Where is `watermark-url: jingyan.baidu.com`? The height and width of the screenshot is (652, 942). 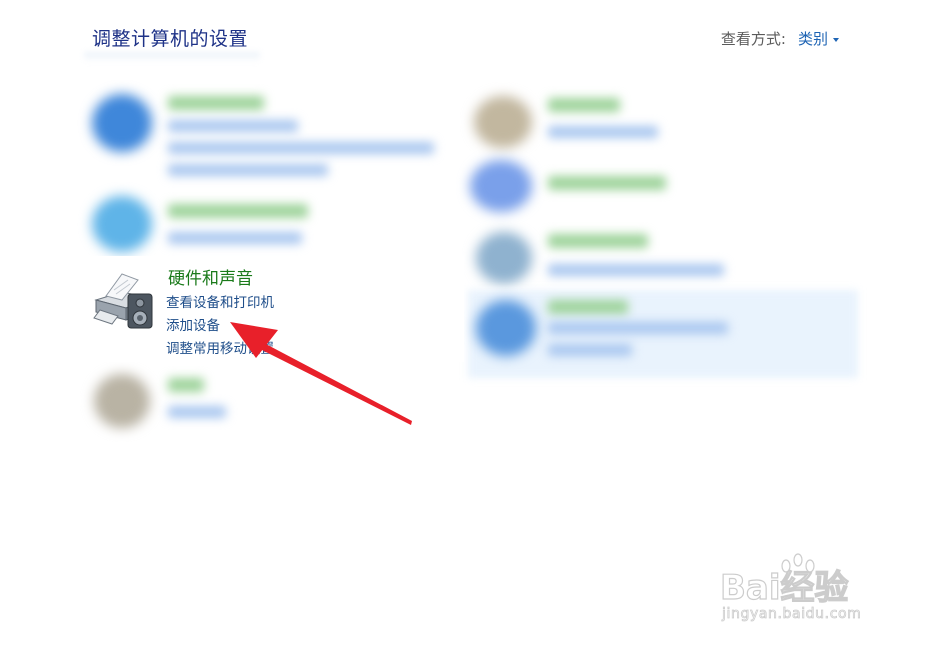 watermark-url: jingyan.baidu.com is located at coordinates (792, 614).